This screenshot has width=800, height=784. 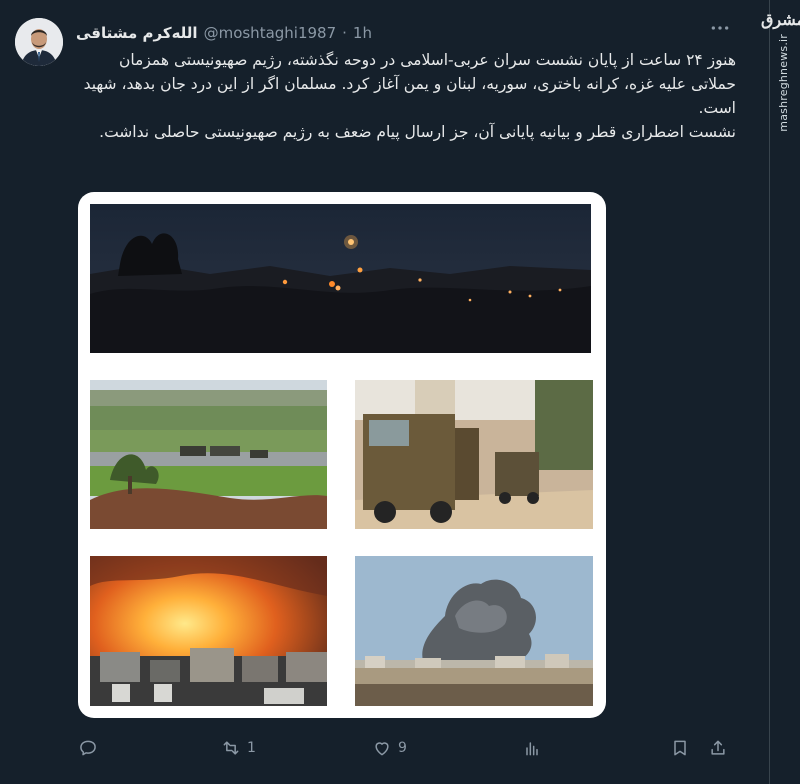 What do you see at coordinates (382, 749) in the screenshot?
I see `heart-icon` at bounding box center [382, 749].